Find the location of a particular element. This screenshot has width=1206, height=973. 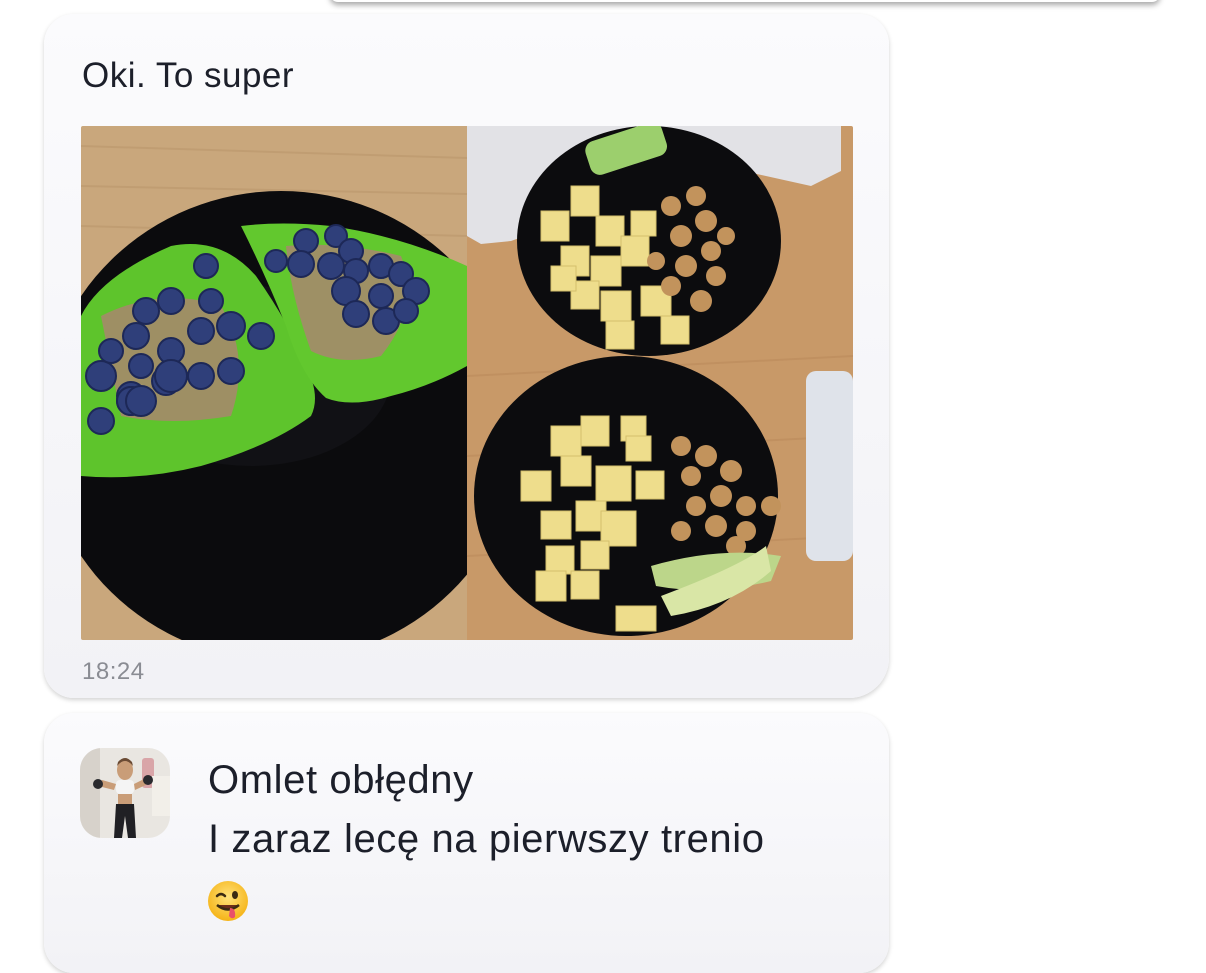

avatar is located at coordinates (125, 793).